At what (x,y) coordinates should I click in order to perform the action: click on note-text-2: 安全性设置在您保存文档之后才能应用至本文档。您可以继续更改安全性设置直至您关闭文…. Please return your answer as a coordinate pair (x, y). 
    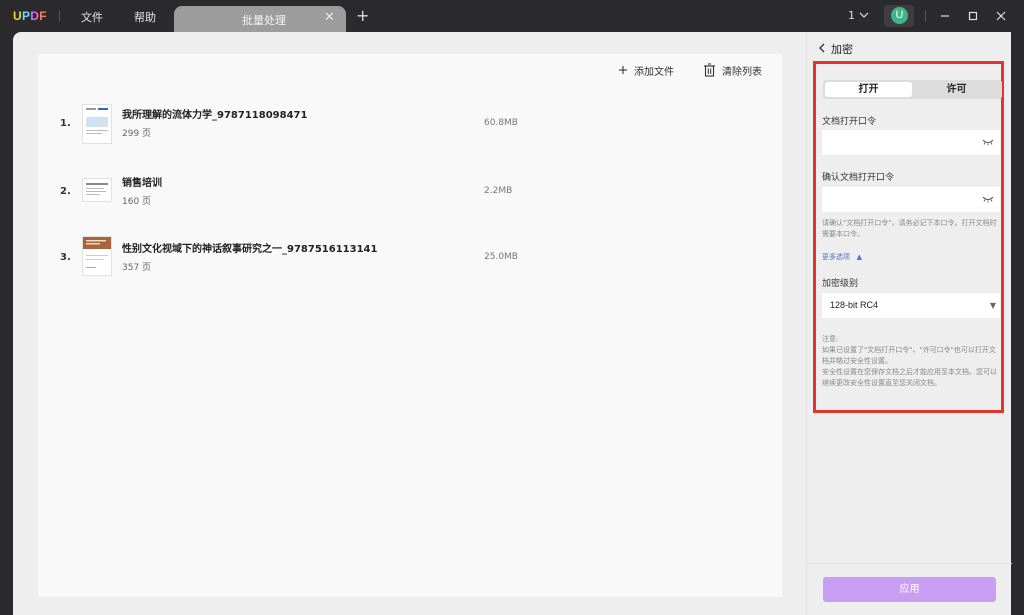
    Looking at the image, I should click on (909, 377).